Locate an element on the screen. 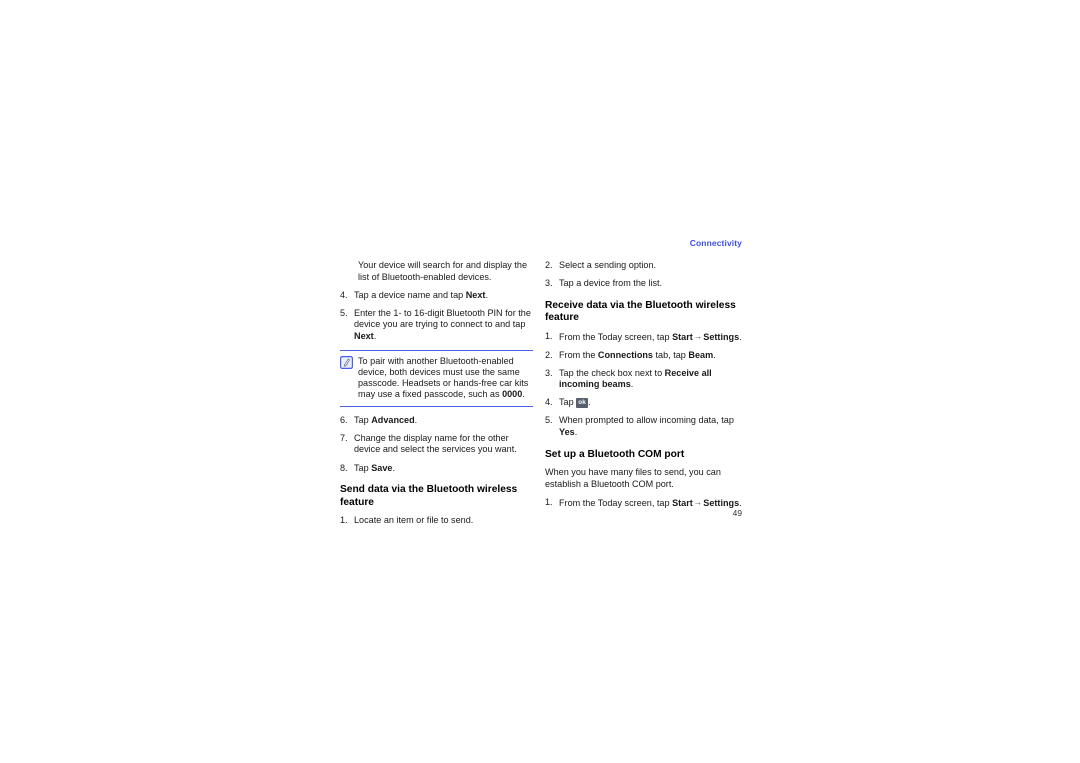 The height and width of the screenshot is (763, 1080). numbered-step: 2. Select a sending option. is located at coordinates (647, 266).